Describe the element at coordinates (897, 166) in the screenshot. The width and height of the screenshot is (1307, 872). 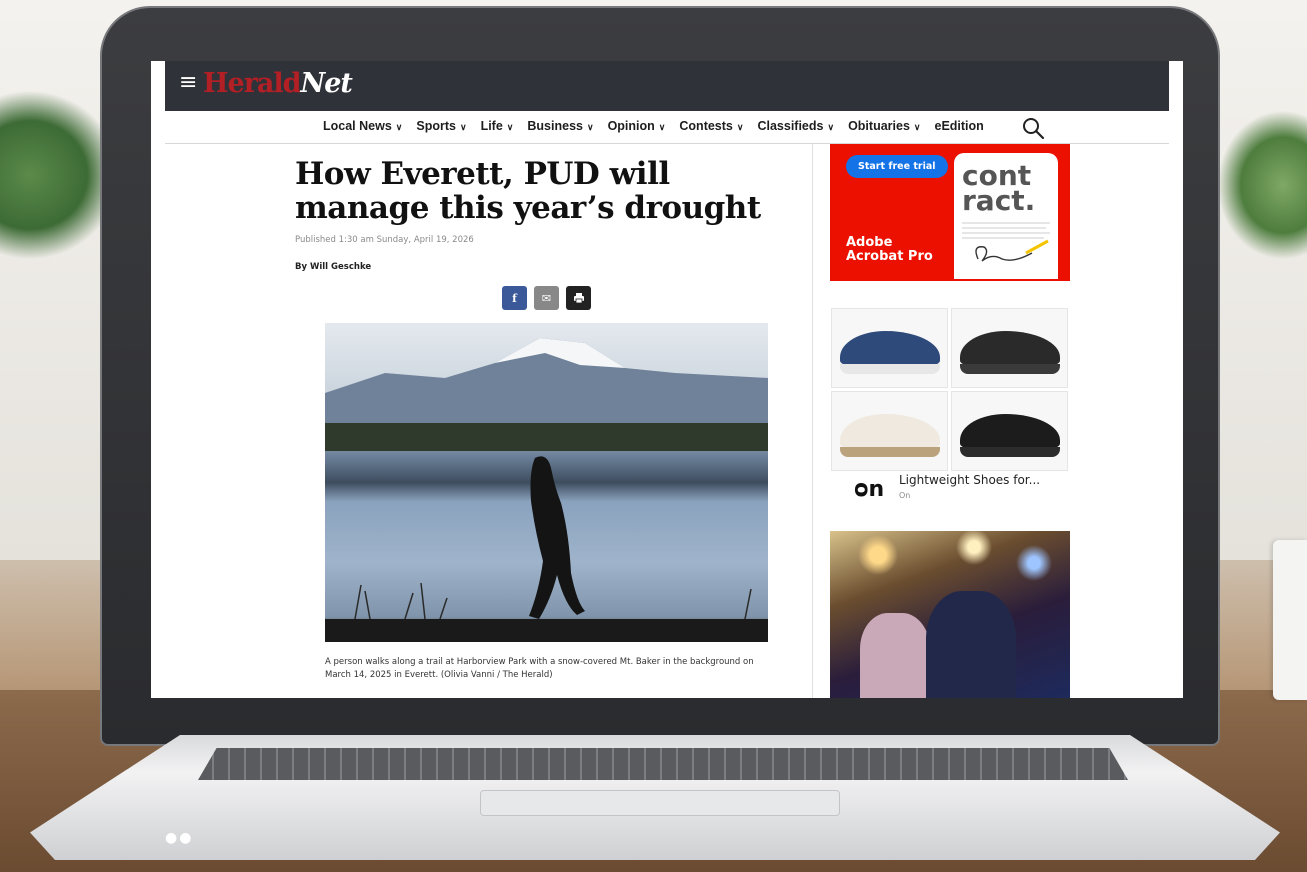
I see `start-trial-button: Start free trial` at that location.